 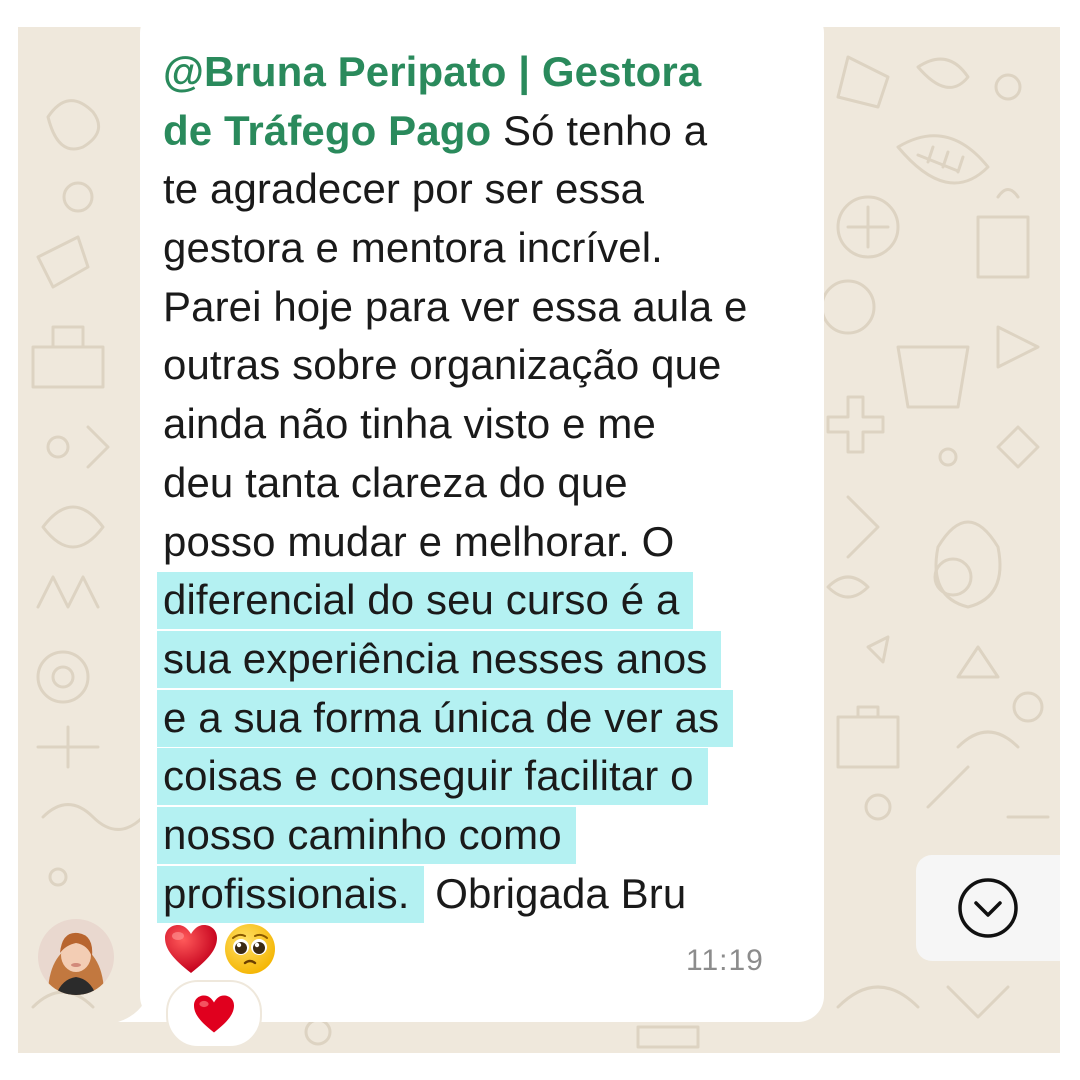 I want to click on mention-link: de Tráfego Pago, so click(x=327, y=130).